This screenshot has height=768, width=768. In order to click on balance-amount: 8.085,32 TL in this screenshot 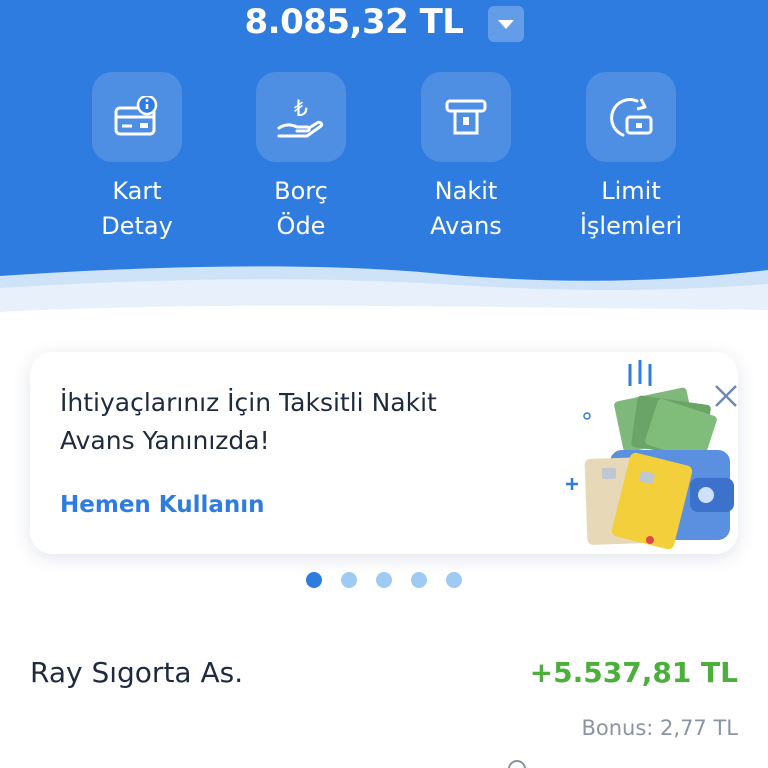, I will do `click(354, 22)`.